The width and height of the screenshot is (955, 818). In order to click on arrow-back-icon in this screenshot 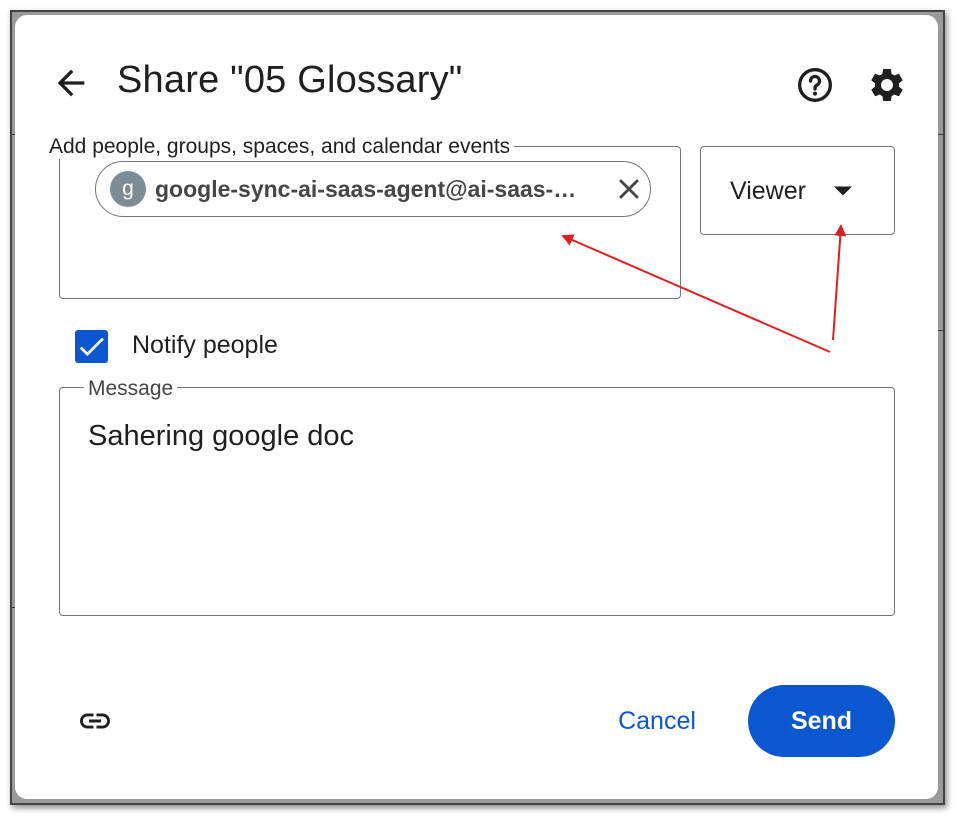, I will do `click(71, 83)`.